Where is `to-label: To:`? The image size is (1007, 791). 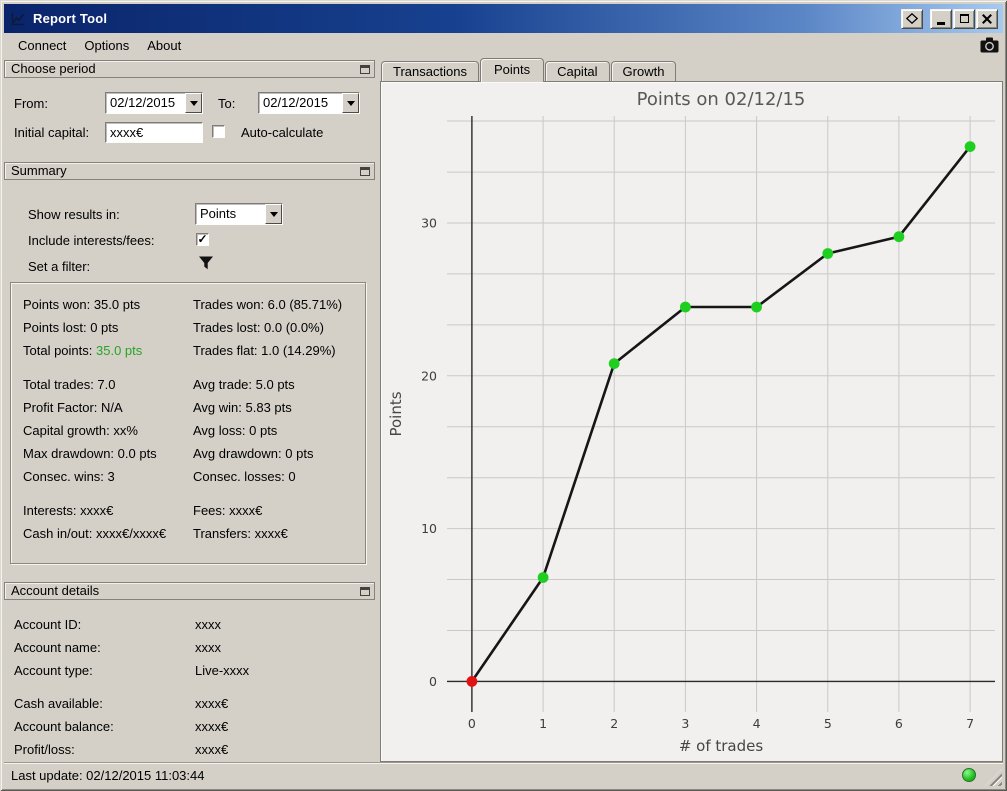 to-label: To: is located at coordinates (227, 103).